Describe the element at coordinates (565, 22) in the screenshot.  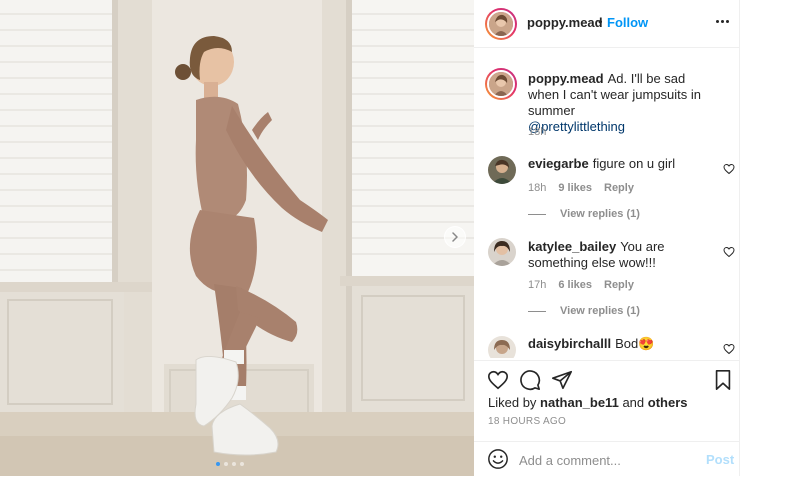
I see `author-username: poppy.mead` at that location.